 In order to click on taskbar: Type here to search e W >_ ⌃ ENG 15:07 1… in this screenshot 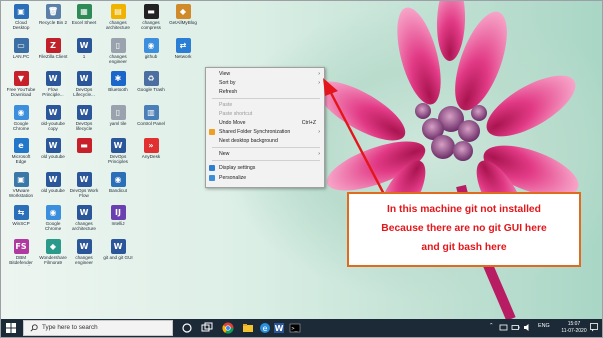, I will do `click(301, 328)`.